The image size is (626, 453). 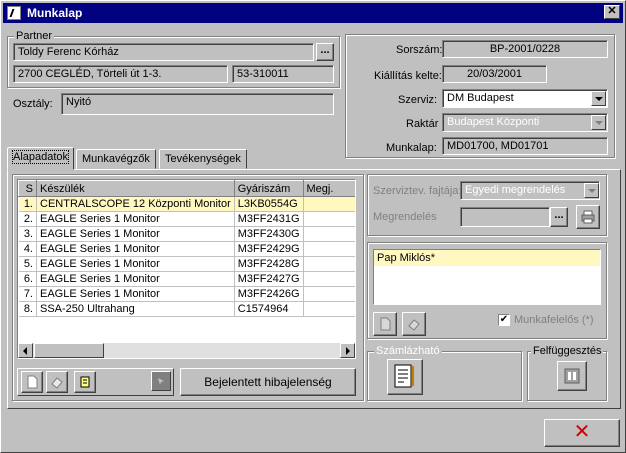 I want to click on szervizt-select: Egyedi megrendelés, so click(x=530, y=190).